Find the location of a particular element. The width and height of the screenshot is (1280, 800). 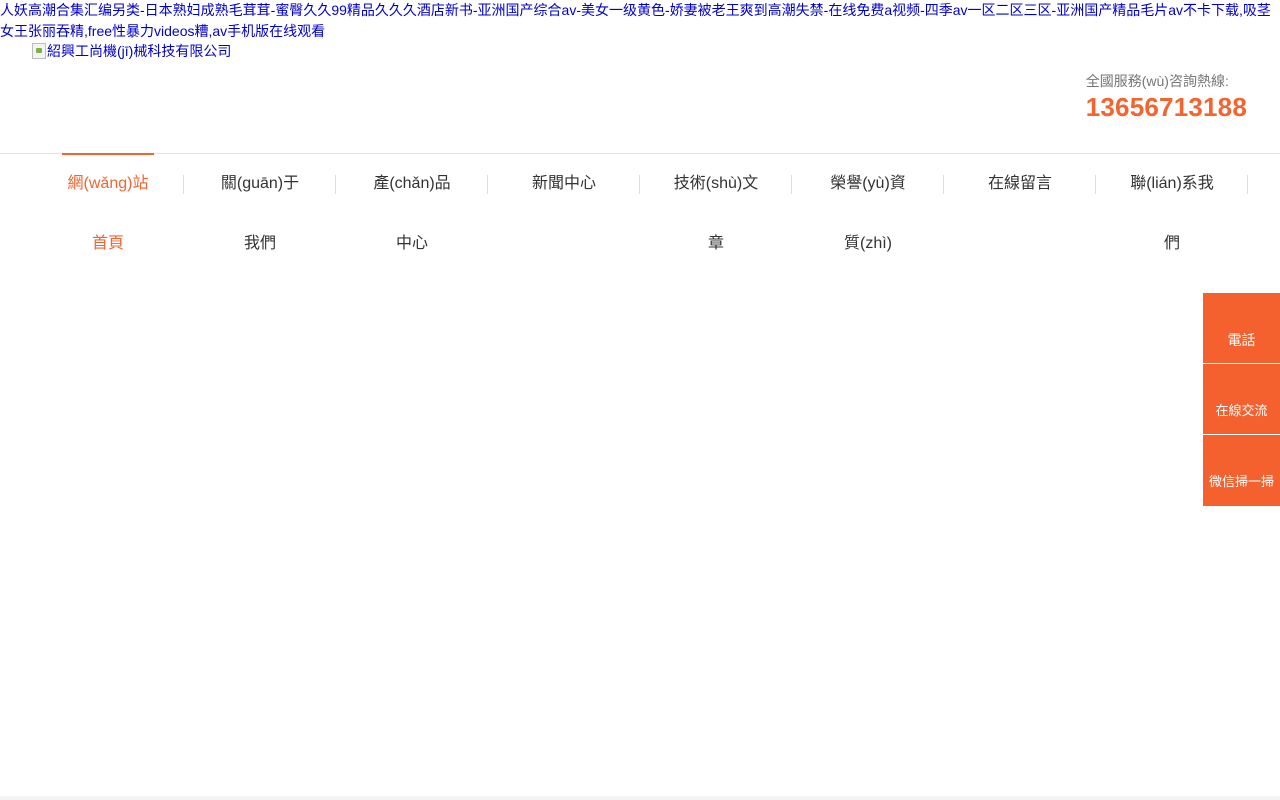

nav-item-about: 關(guān)于 我們 is located at coordinates (260, 214).